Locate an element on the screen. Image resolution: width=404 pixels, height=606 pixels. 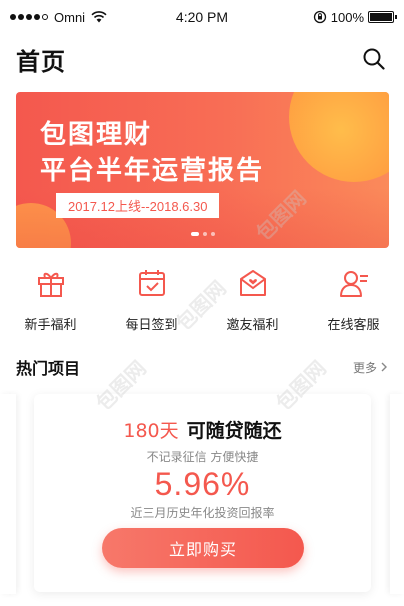
wifi-icon is located at coordinates (99, 17).